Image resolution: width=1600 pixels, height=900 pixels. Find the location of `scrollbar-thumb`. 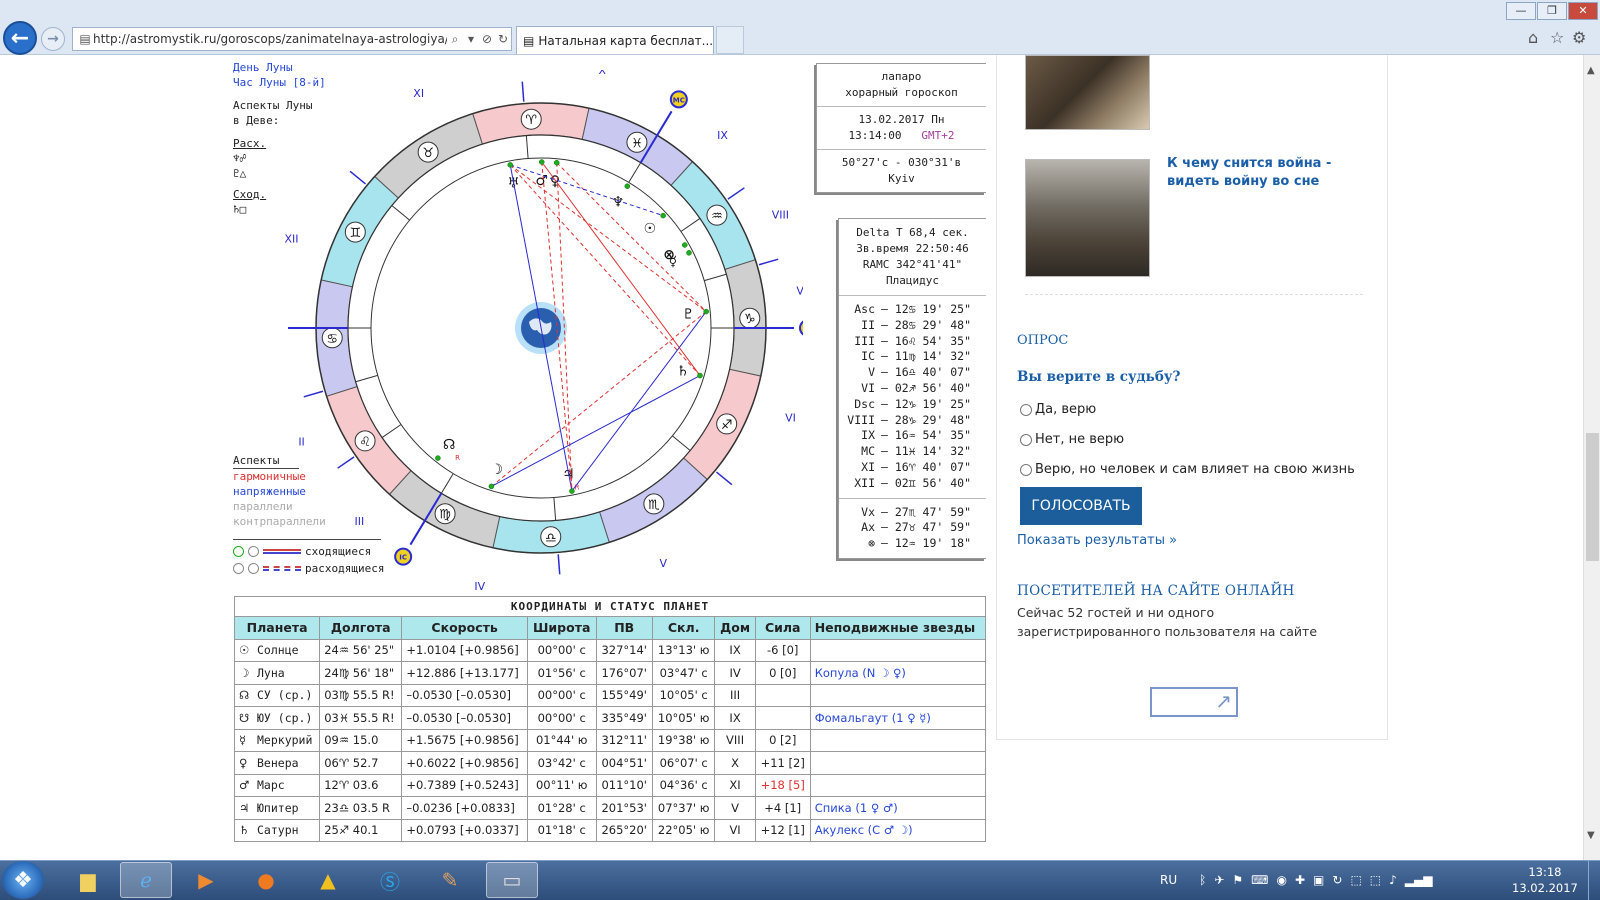

scrollbar-thumb is located at coordinates (1592, 497).